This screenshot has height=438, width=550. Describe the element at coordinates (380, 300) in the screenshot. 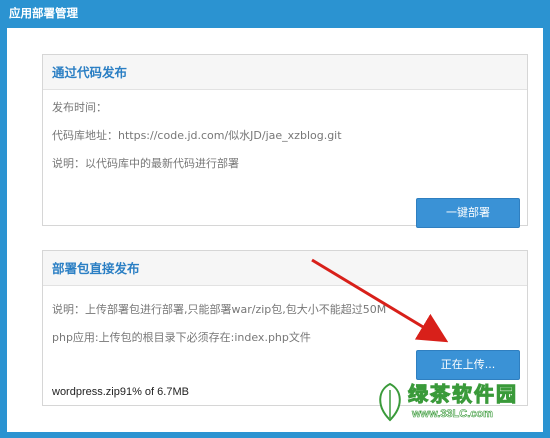

I see `red-arrow-icon` at that location.